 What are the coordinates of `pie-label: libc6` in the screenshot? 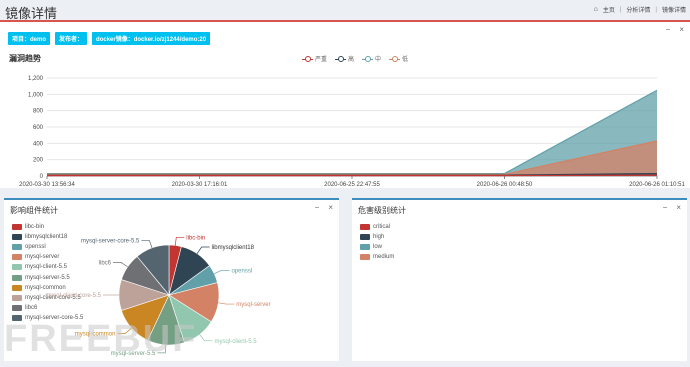 It's located at (105, 263).